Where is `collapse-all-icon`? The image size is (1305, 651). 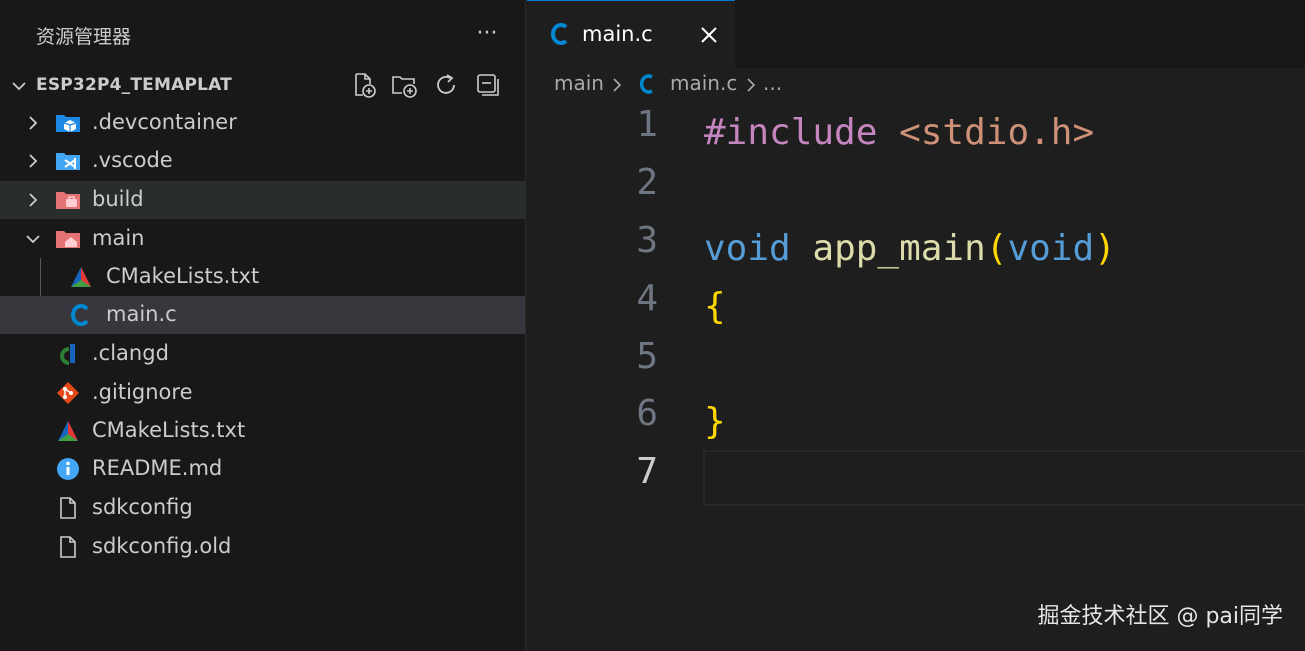 collapse-all-icon is located at coordinates (488, 85).